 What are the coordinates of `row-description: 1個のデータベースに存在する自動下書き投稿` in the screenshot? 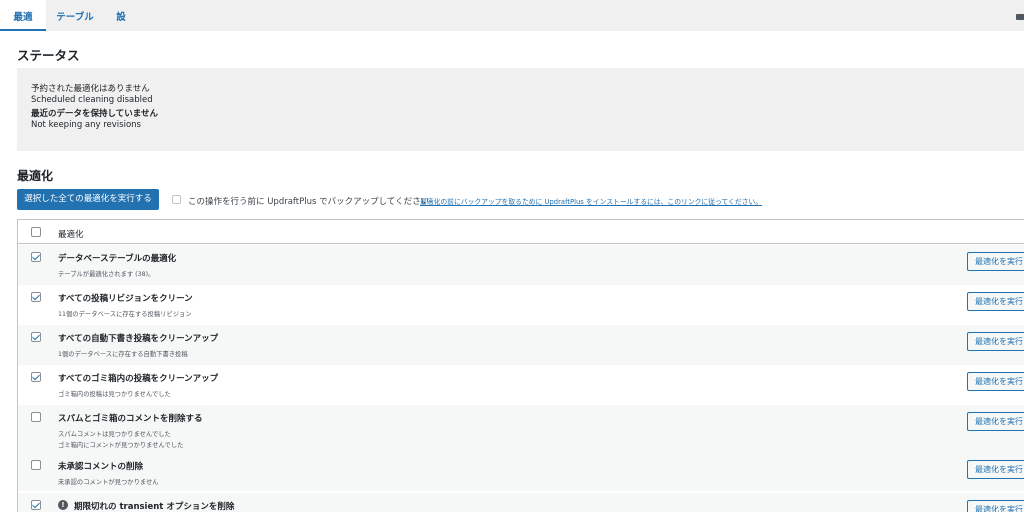 It's located at (123, 354).